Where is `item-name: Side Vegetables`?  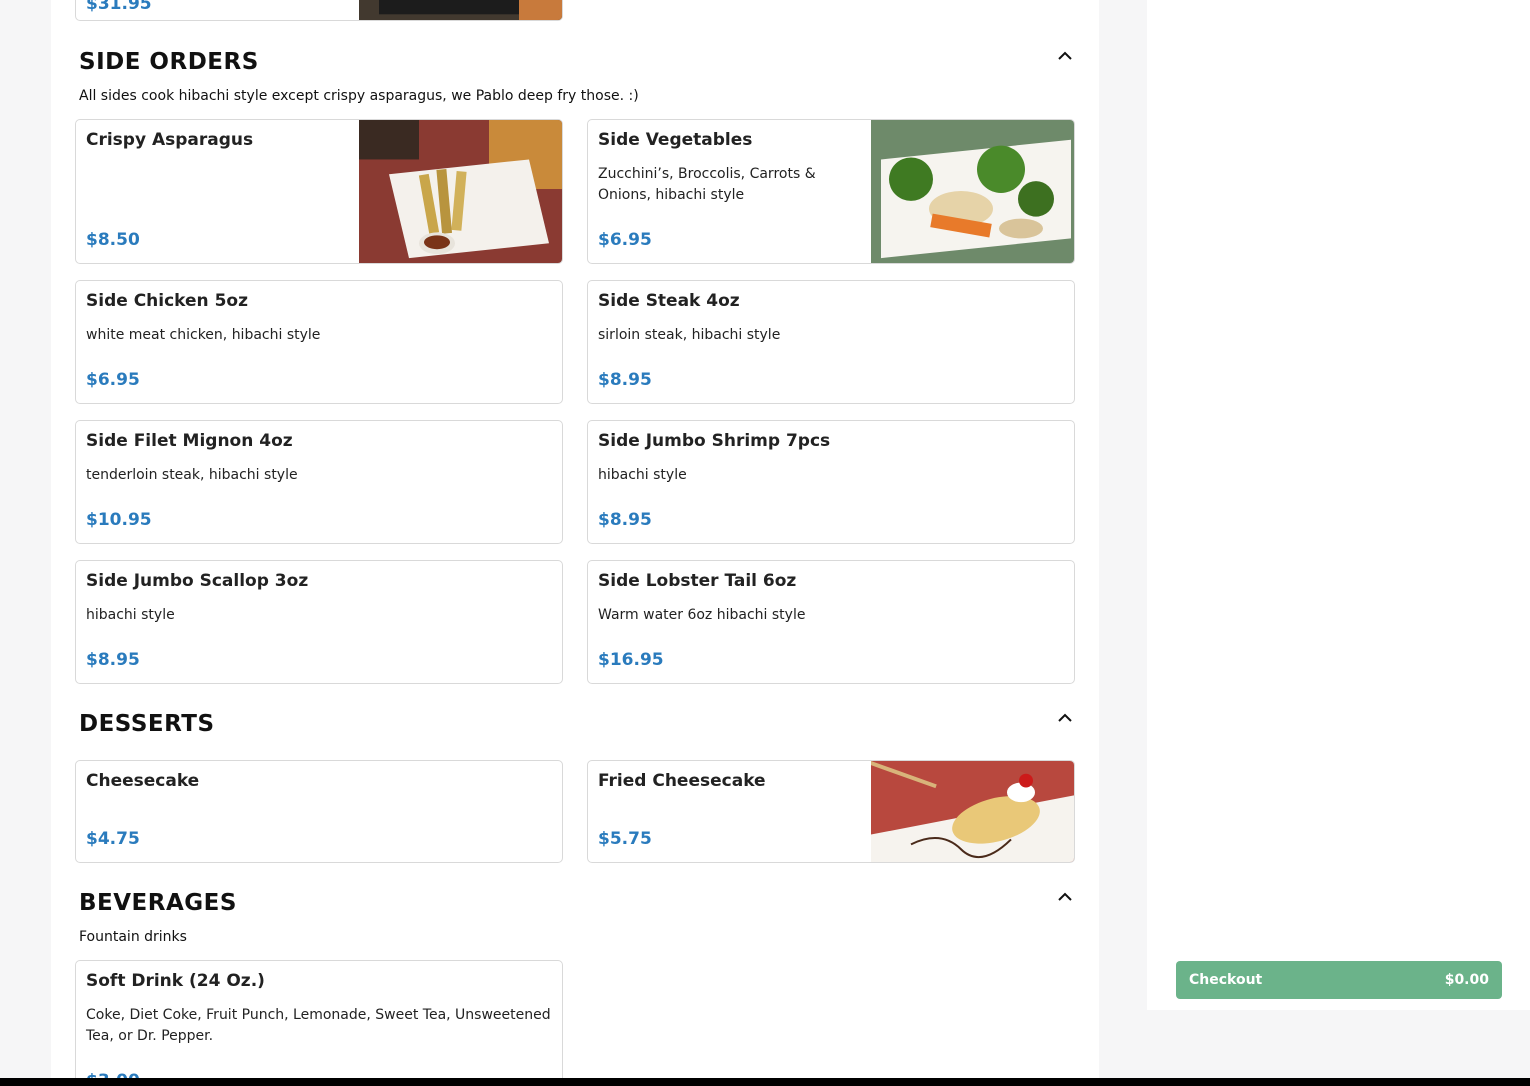 item-name: Side Vegetables is located at coordinates (675, 140).